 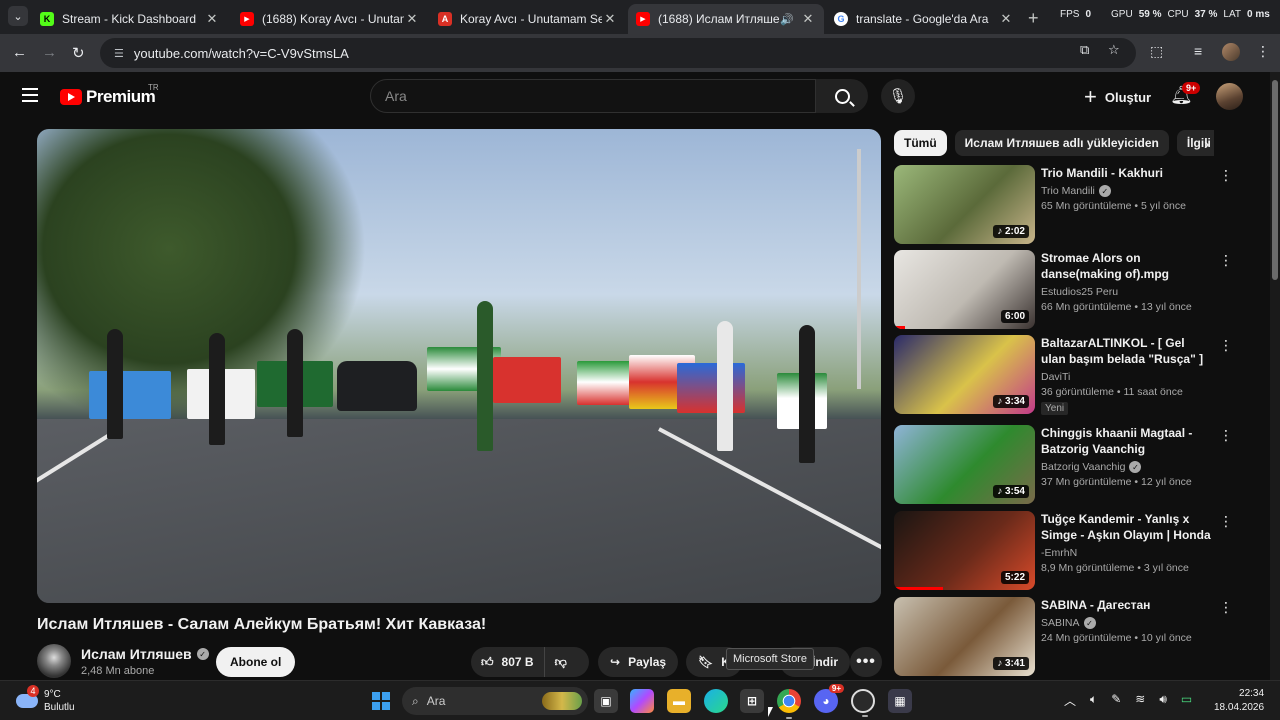 What do you see at coordinates (1126, 266) in the screenshot?
I see `recommendation-title: Stromae Alors on danse(making of).mpg` at bounding box center [1126, 266].